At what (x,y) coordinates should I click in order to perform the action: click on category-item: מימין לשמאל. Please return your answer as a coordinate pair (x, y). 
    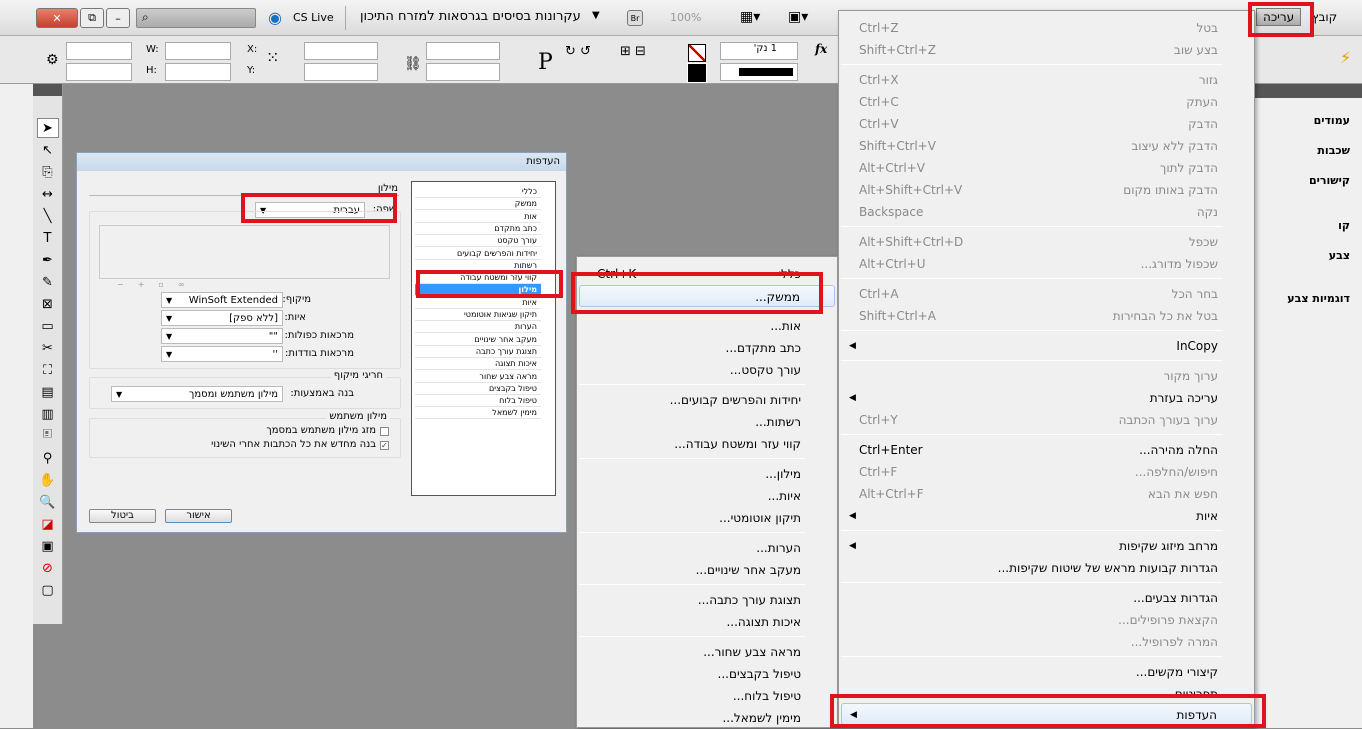
    Looking at the image, I should click on (478, 413).